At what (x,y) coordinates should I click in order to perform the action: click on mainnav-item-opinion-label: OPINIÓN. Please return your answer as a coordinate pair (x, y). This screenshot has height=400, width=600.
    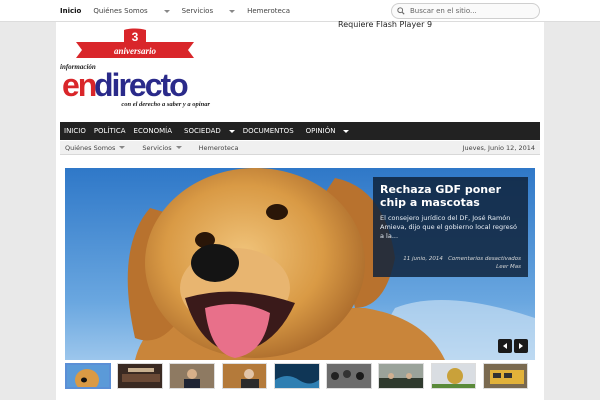
    Looking at the image, I should click on (320, 131).